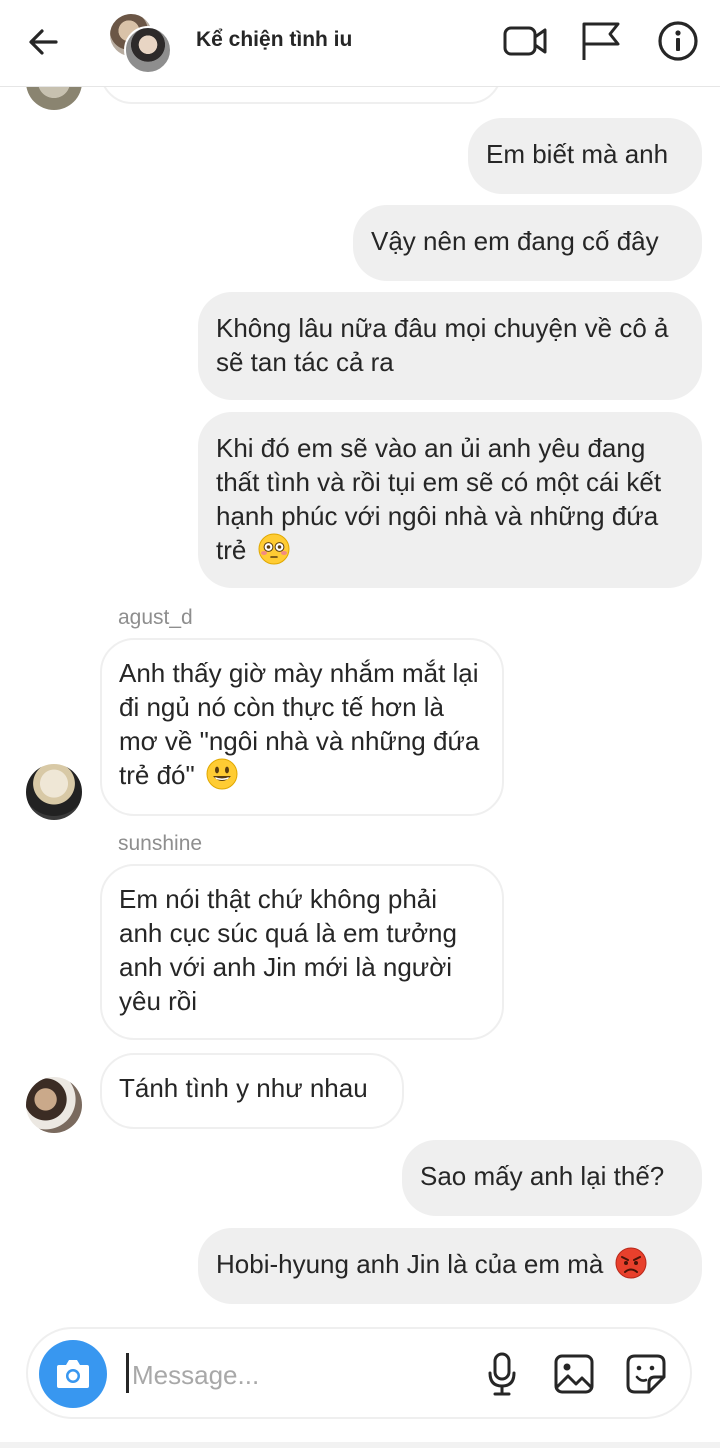 The height and width of the screenshot is (1448, 720). I want to click on microphone-icon, so click(502, 1374).